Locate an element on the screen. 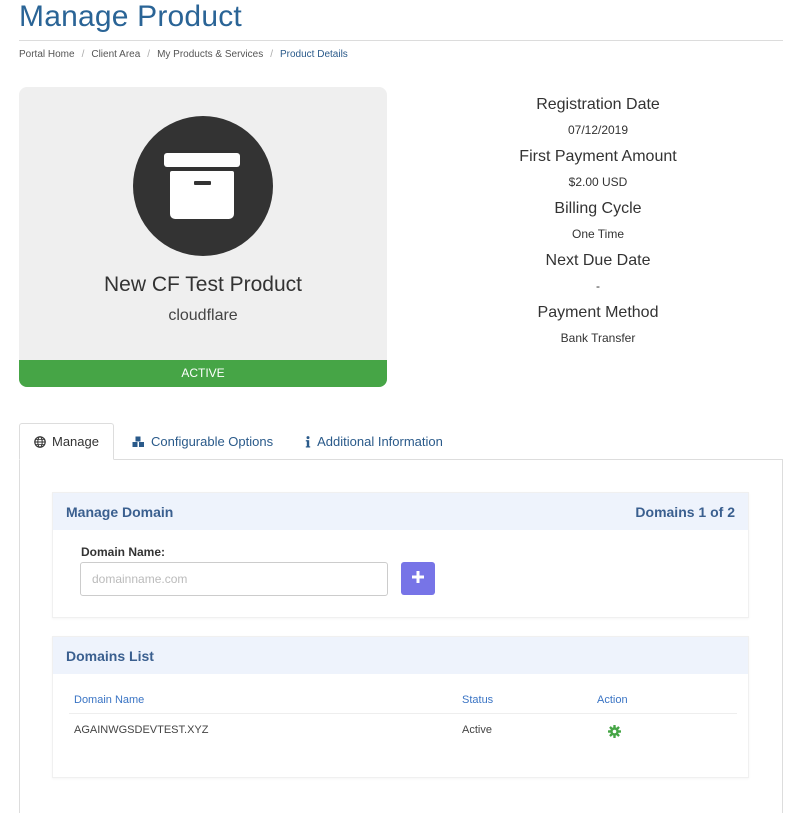 The width and height of the screenshot is (787, 813). domain-action-cell is located at coordinates (667, 730).